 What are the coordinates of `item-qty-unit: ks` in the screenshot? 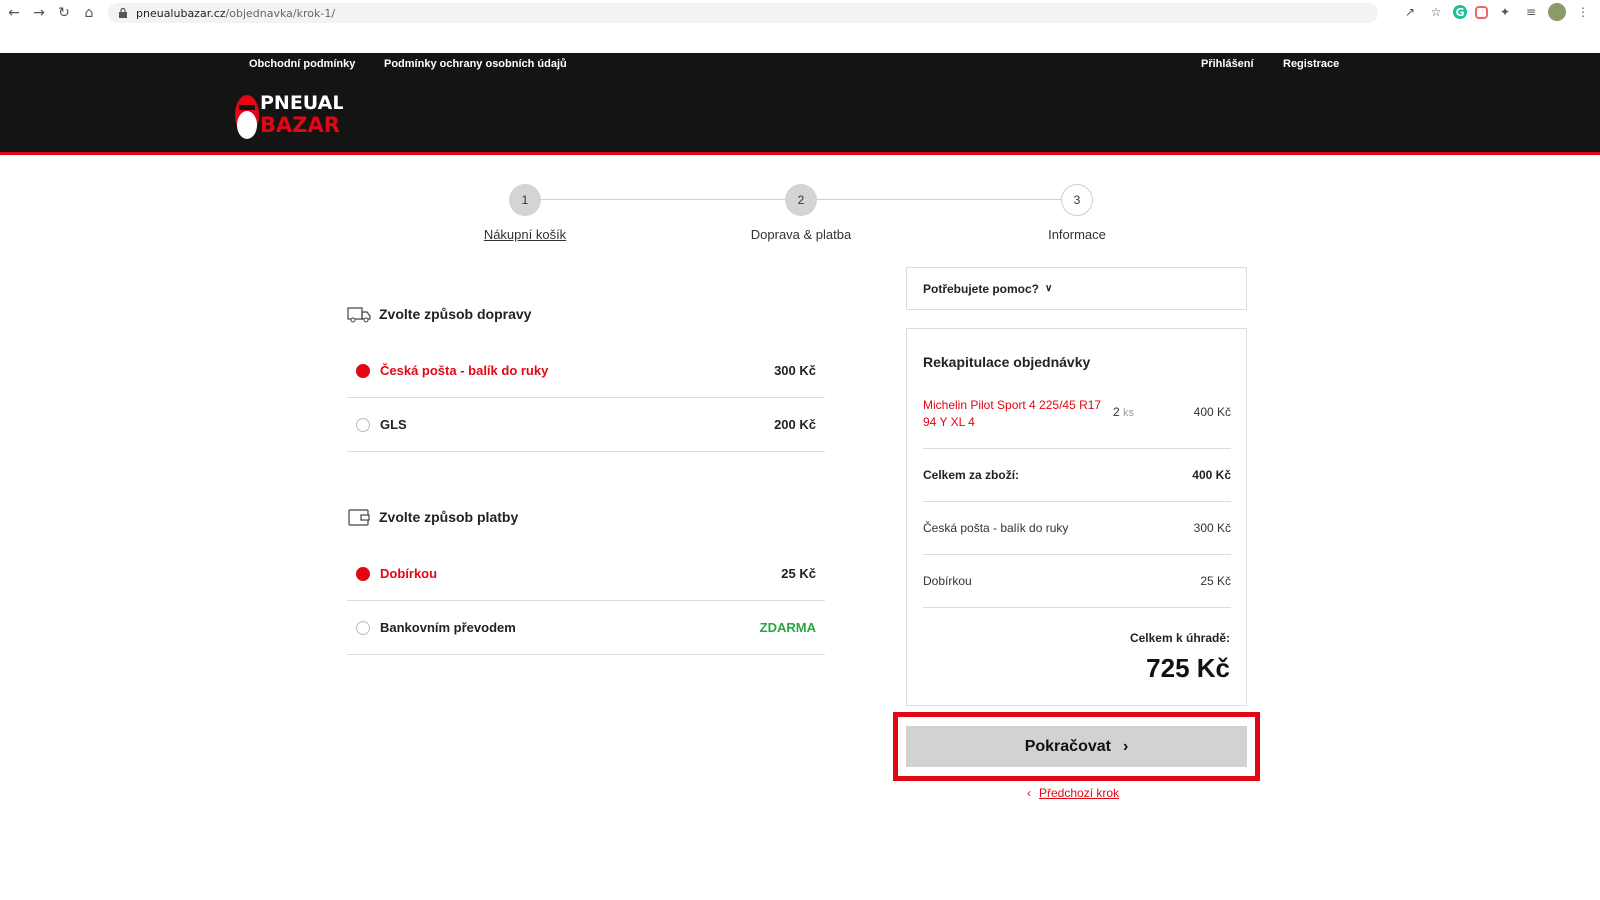 It's located at (1129, 413).